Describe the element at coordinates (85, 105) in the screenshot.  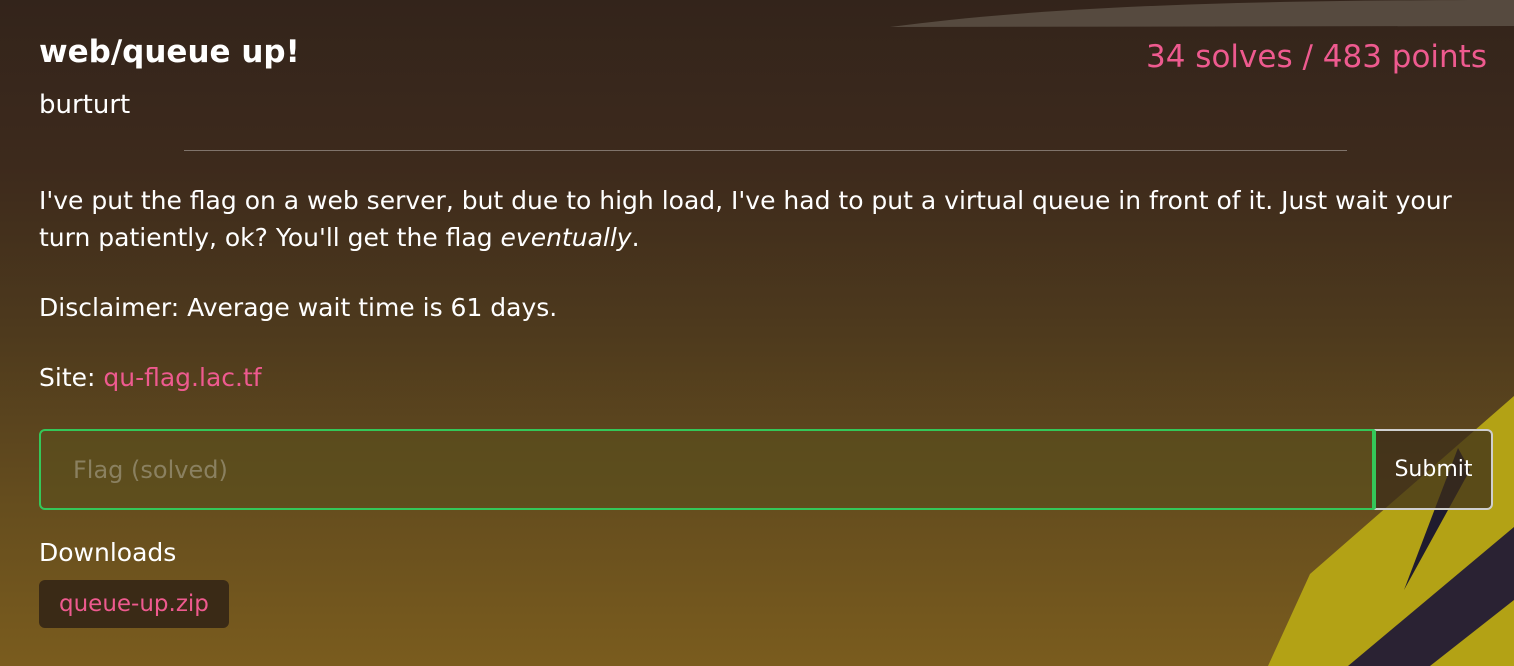
I see `challenge-author: burturt` at that location.